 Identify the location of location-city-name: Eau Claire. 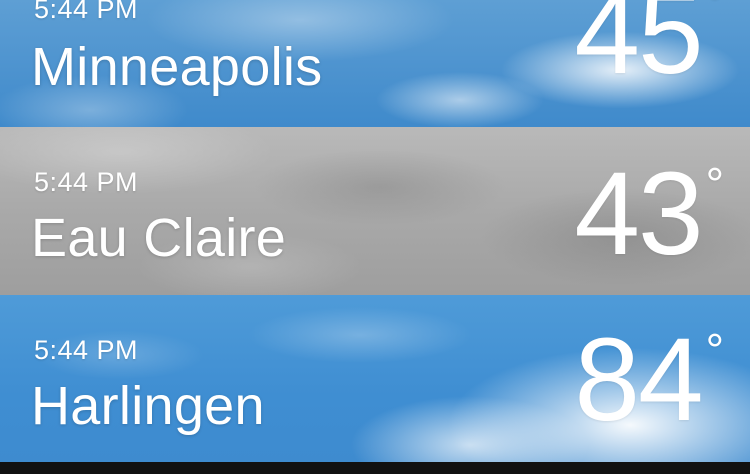
(159, 238).